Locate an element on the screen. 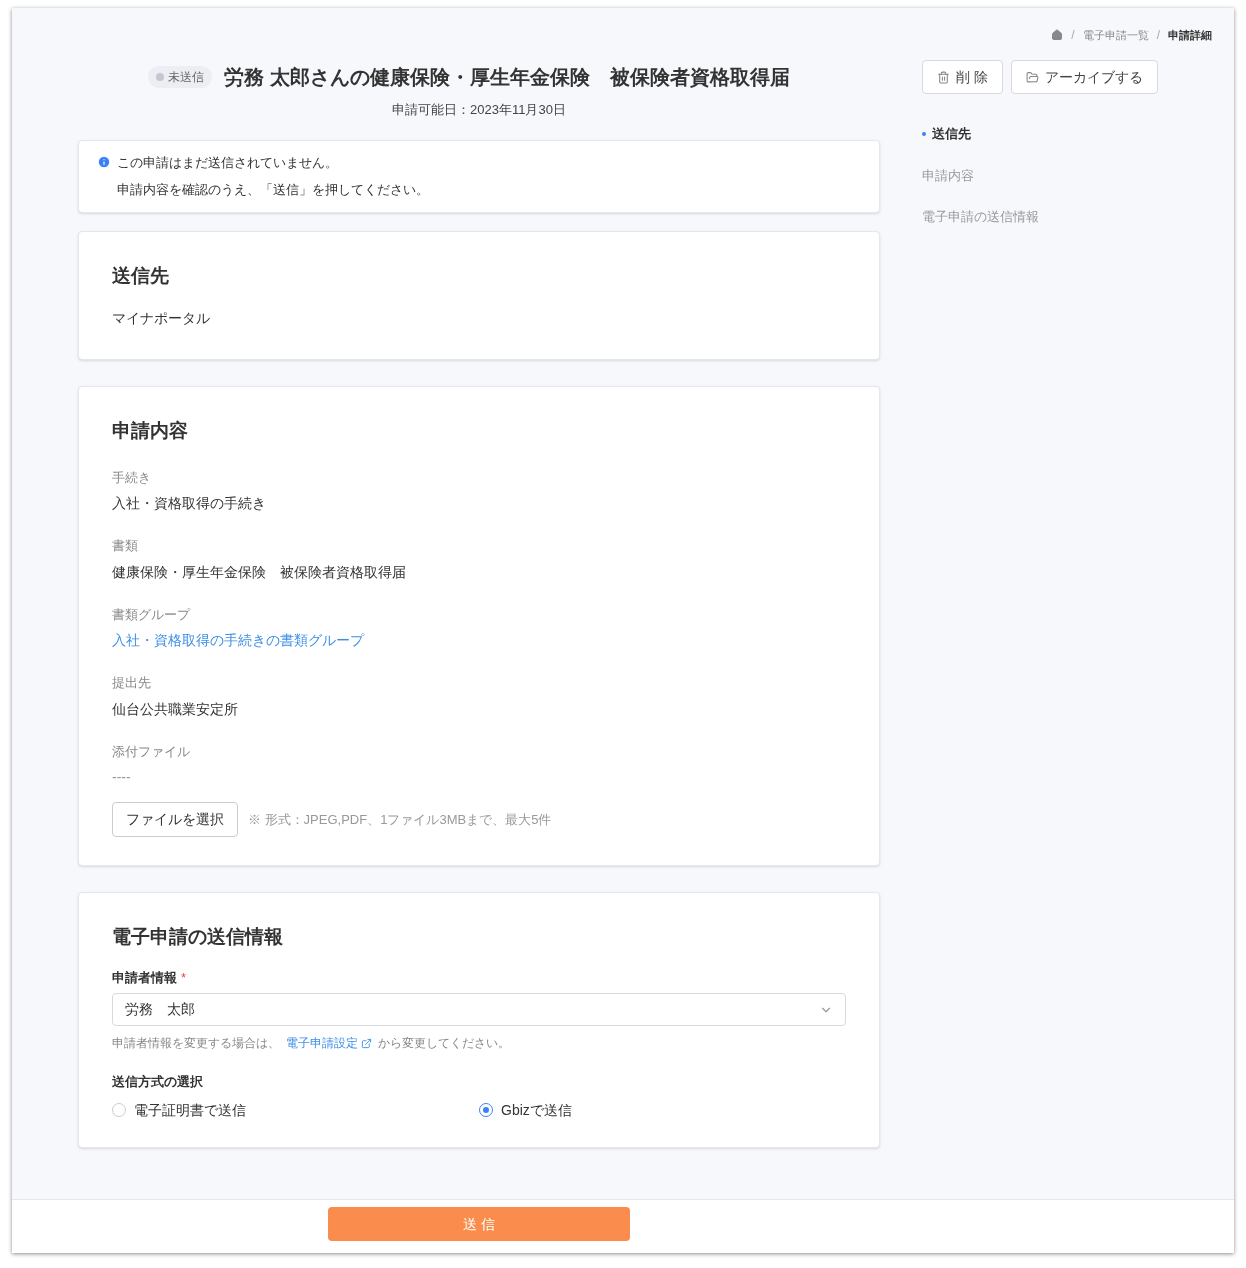 The width and height of the screenshot is (1246, 1268). field-label: 提出先 is located at coordinates (132, 683).